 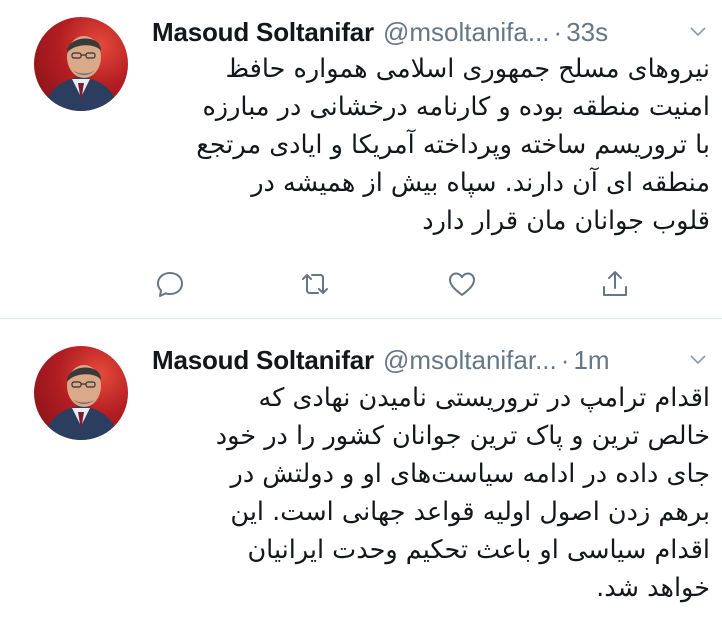 What do you see at coordinates (587, 32) in the screenshot?
I see `timestamp: 33s` at bounding box center [587, 32].